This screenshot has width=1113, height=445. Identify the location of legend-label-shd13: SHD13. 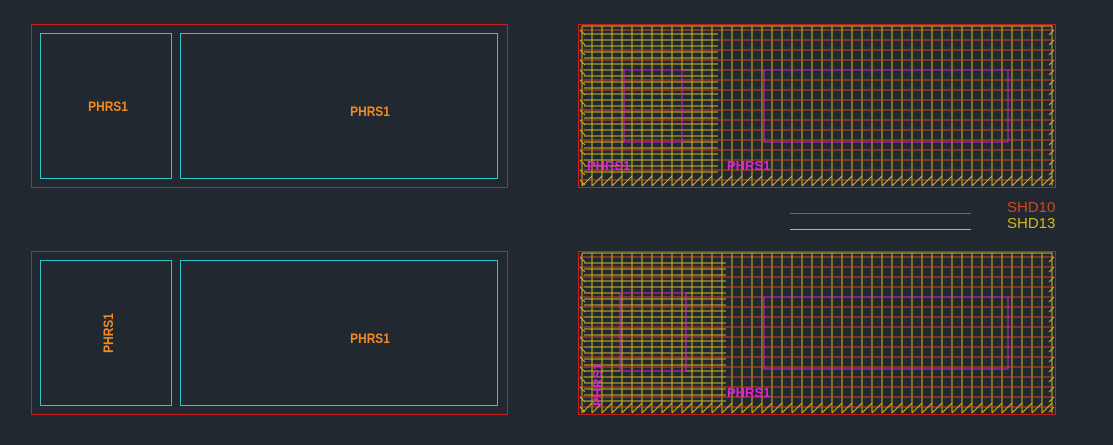
(1031, 223).